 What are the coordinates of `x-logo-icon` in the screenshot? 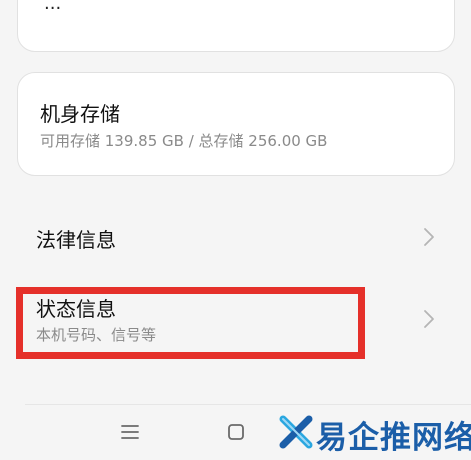 It's located at (296, 432).